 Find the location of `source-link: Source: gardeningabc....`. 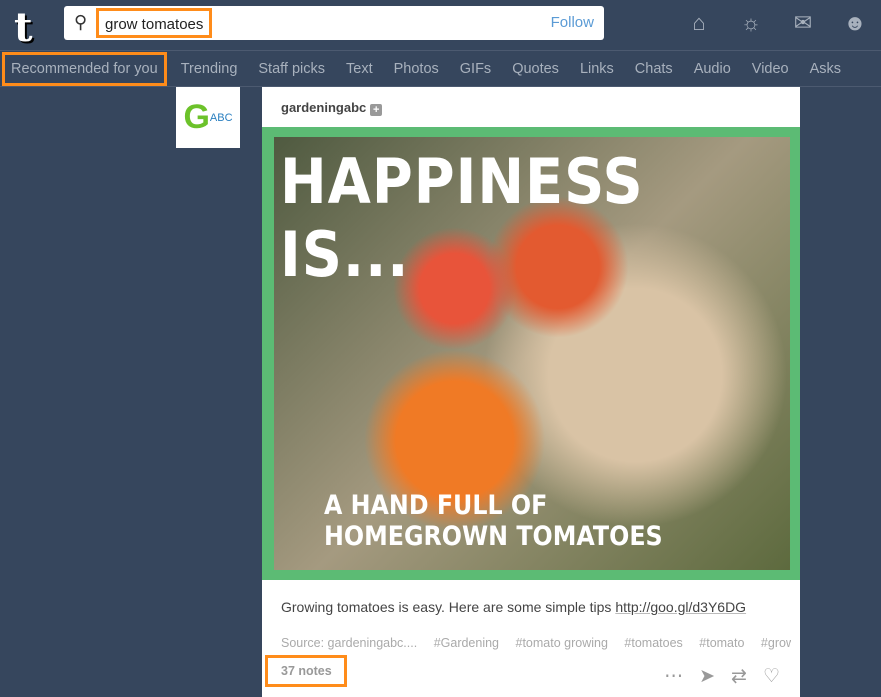

source-link: Source: gardeningabc.... is located at coordinates (349, 643).